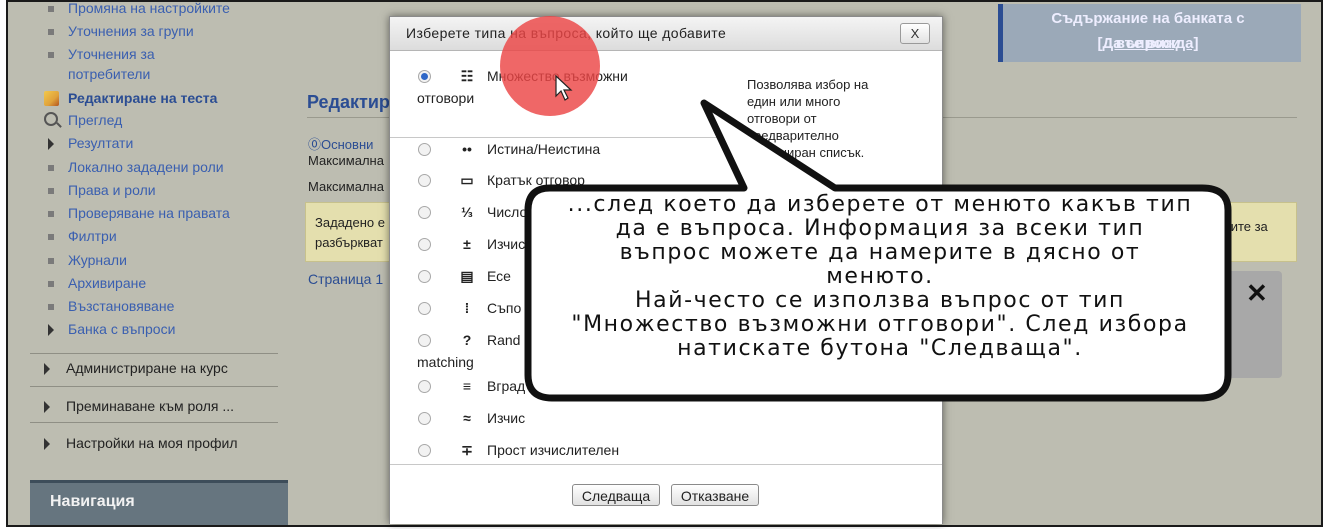 The width and height of the screenshot is (1327, 529). I want to click on question-type-icon: ▤, so click(467, 276).